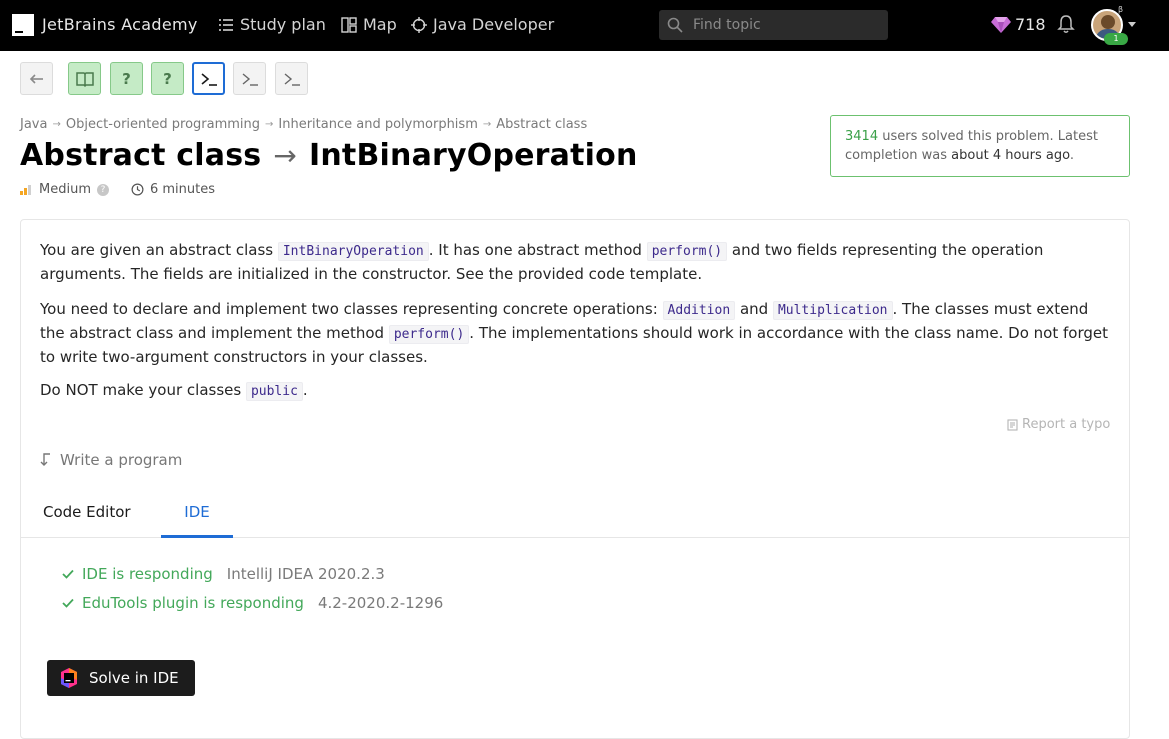 The image size is (1169, 739). What do you see at coordinates (283, 24) in the screenshot?
I see `nav-study-plan-label: Study plan` at bounding box center [283, 24].